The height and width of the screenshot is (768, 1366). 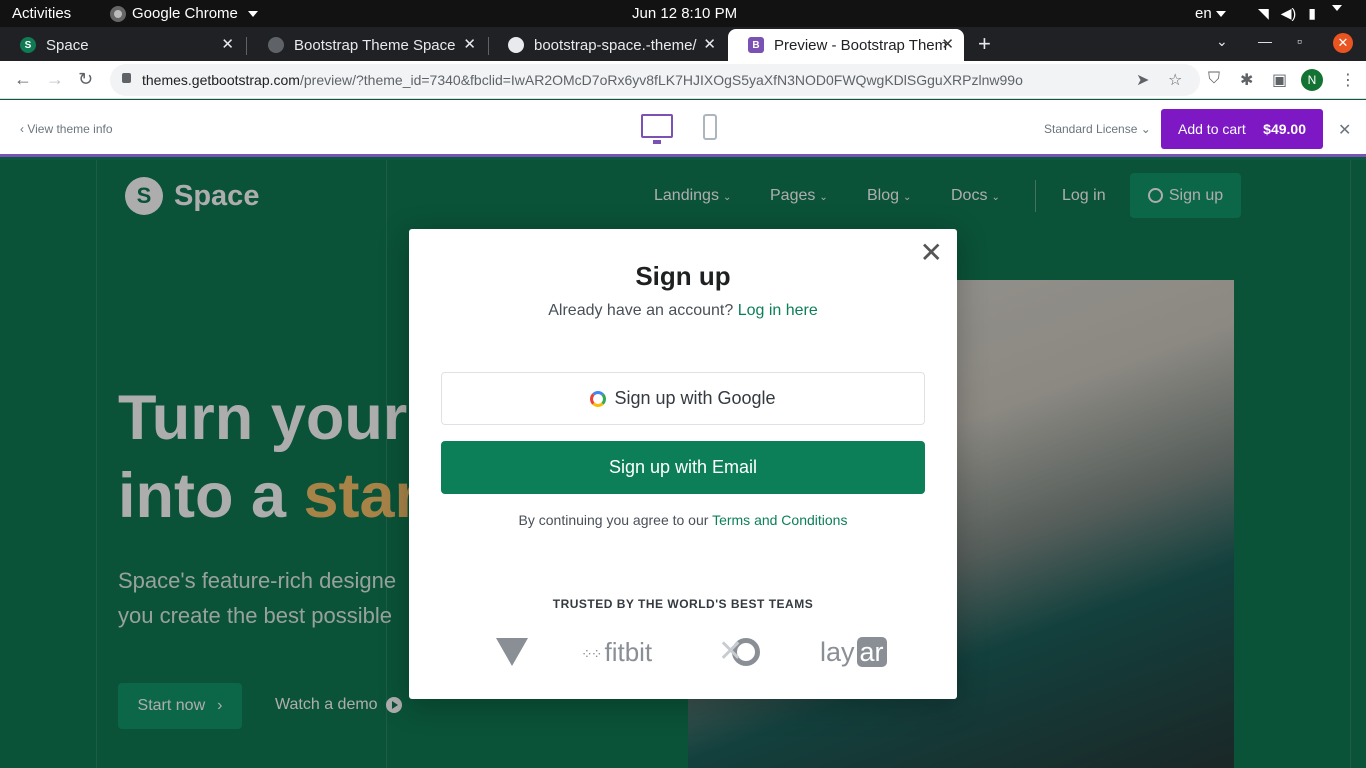 What do you see at coordinates (144, 196) in the screenshot?
I see `space-logo-icon: S` at bounding box center [144, 196].